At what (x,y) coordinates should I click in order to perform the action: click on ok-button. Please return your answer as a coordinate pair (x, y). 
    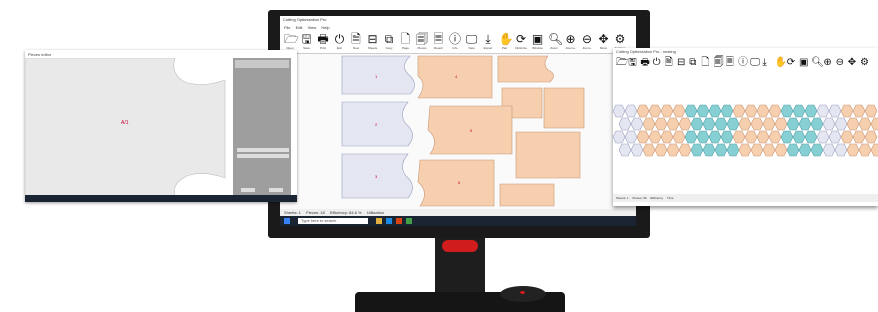
    Looking at the image, I should click on (248, 190).